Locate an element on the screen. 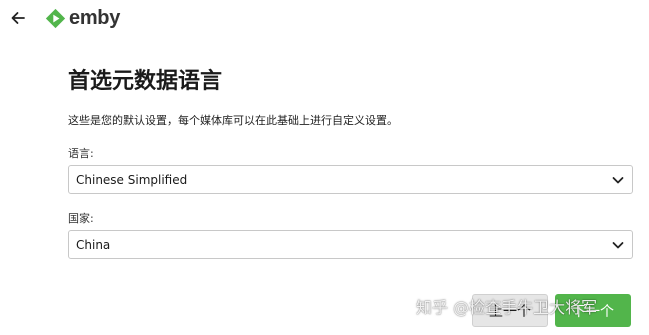  next-button: 下一个 is located at coordinates (593, 310).